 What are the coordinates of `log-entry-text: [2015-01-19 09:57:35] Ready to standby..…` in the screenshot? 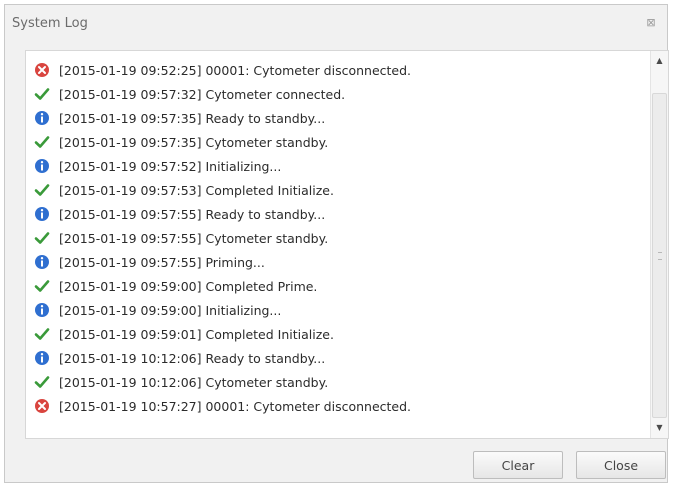 It's located at (192, 118).